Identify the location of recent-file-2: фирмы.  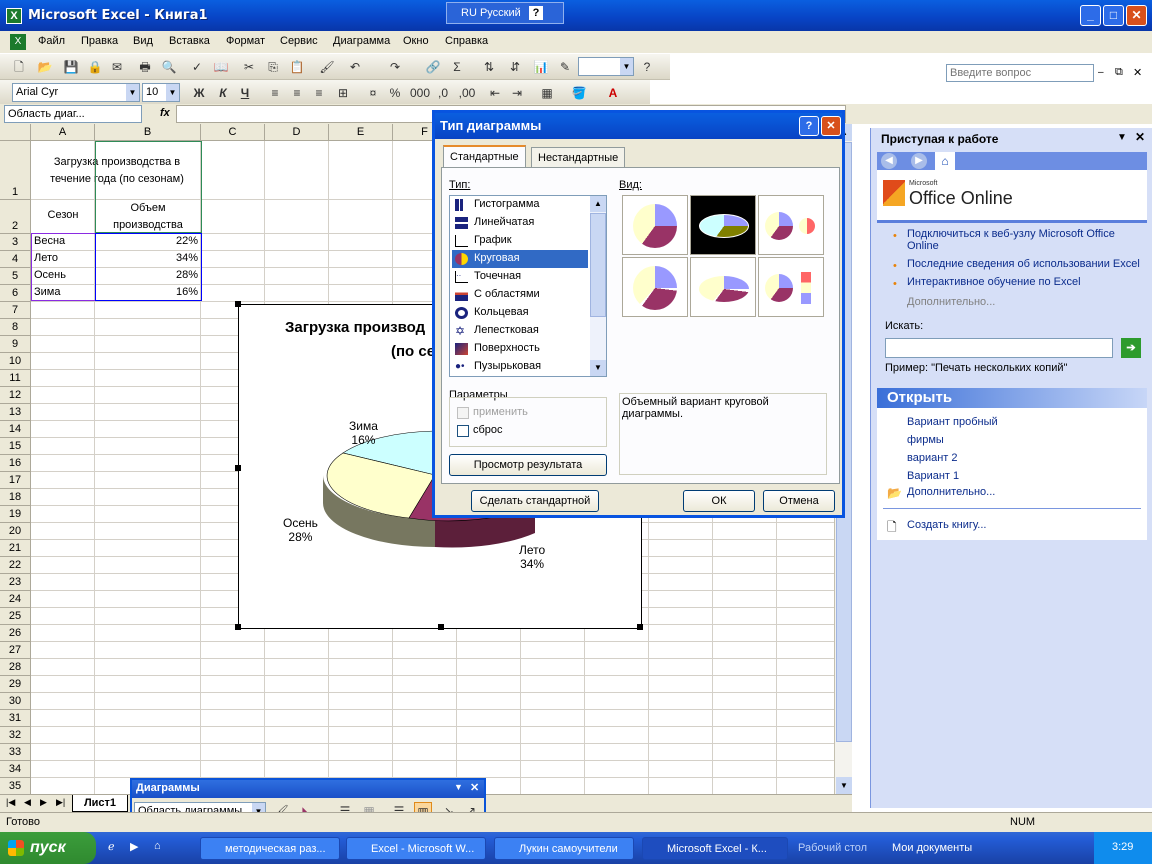
(925, 440).